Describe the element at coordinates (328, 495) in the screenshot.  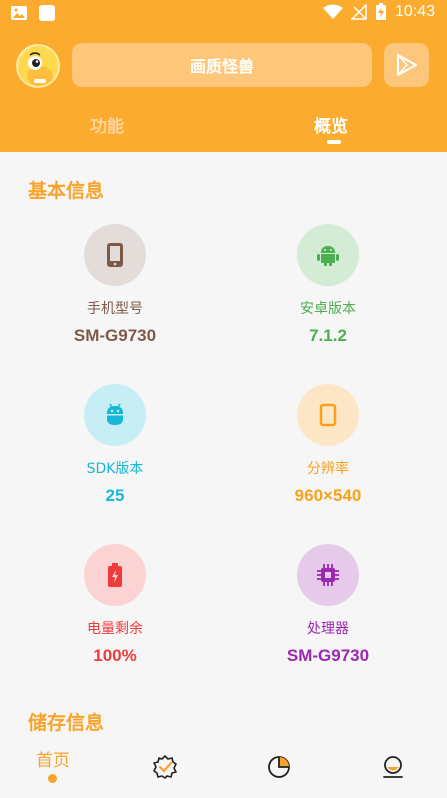
I see `resolution-value: 960×540` at that location.